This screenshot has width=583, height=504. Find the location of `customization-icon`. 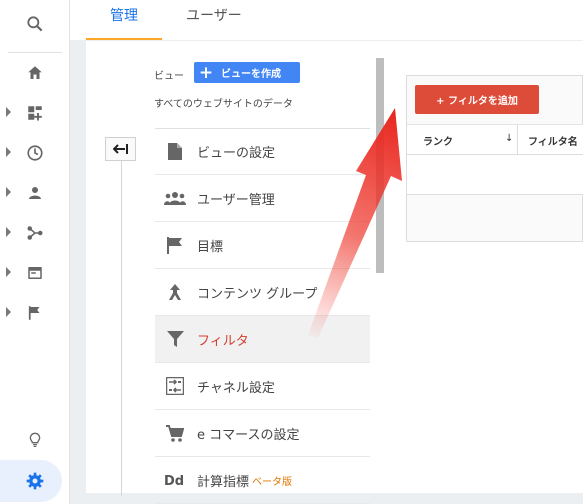

customization-icon is located at coordinates (35, 113).